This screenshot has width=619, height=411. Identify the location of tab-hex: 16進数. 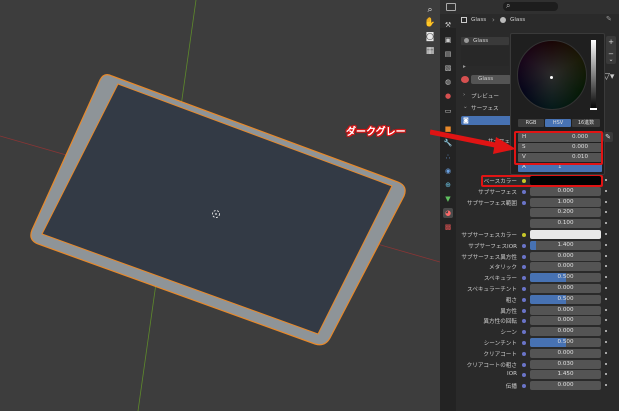
(586, 123).